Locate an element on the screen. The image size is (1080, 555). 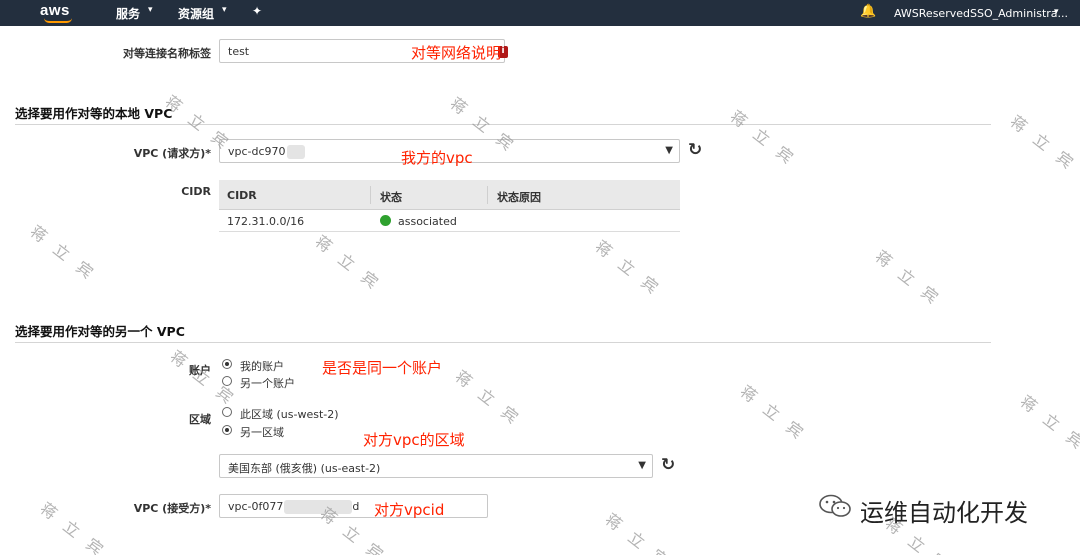
cidr-label: CIDR is located at coordinates (196, 191).